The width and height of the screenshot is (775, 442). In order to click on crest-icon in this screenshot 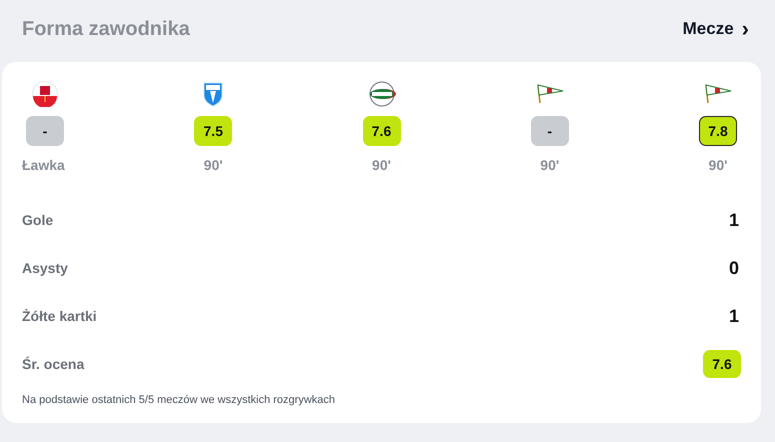, I will do `click(45, 94)`.